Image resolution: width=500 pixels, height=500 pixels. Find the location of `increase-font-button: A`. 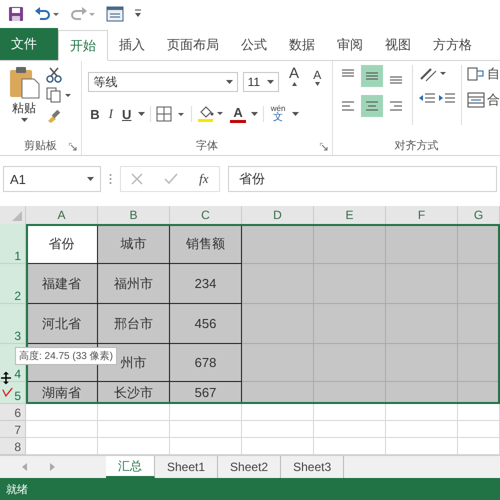

increase-font-button: A is located at coordinates (294, 82).